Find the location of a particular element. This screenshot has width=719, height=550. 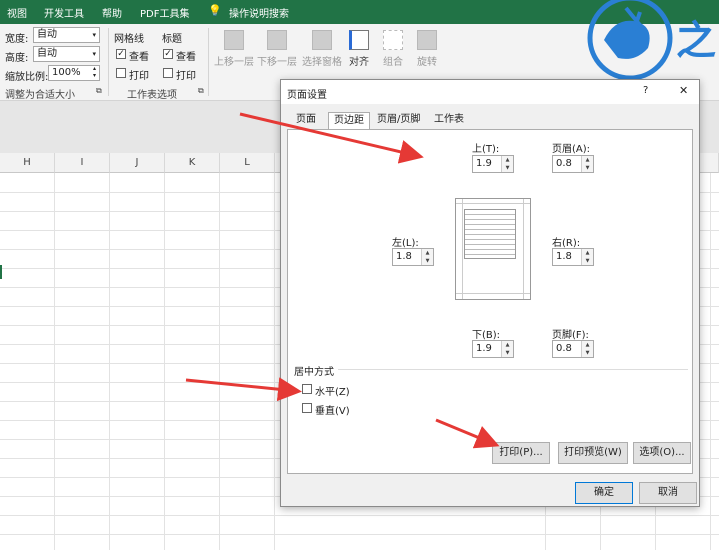

column-header-k: K is located at coordinates (192, 163).